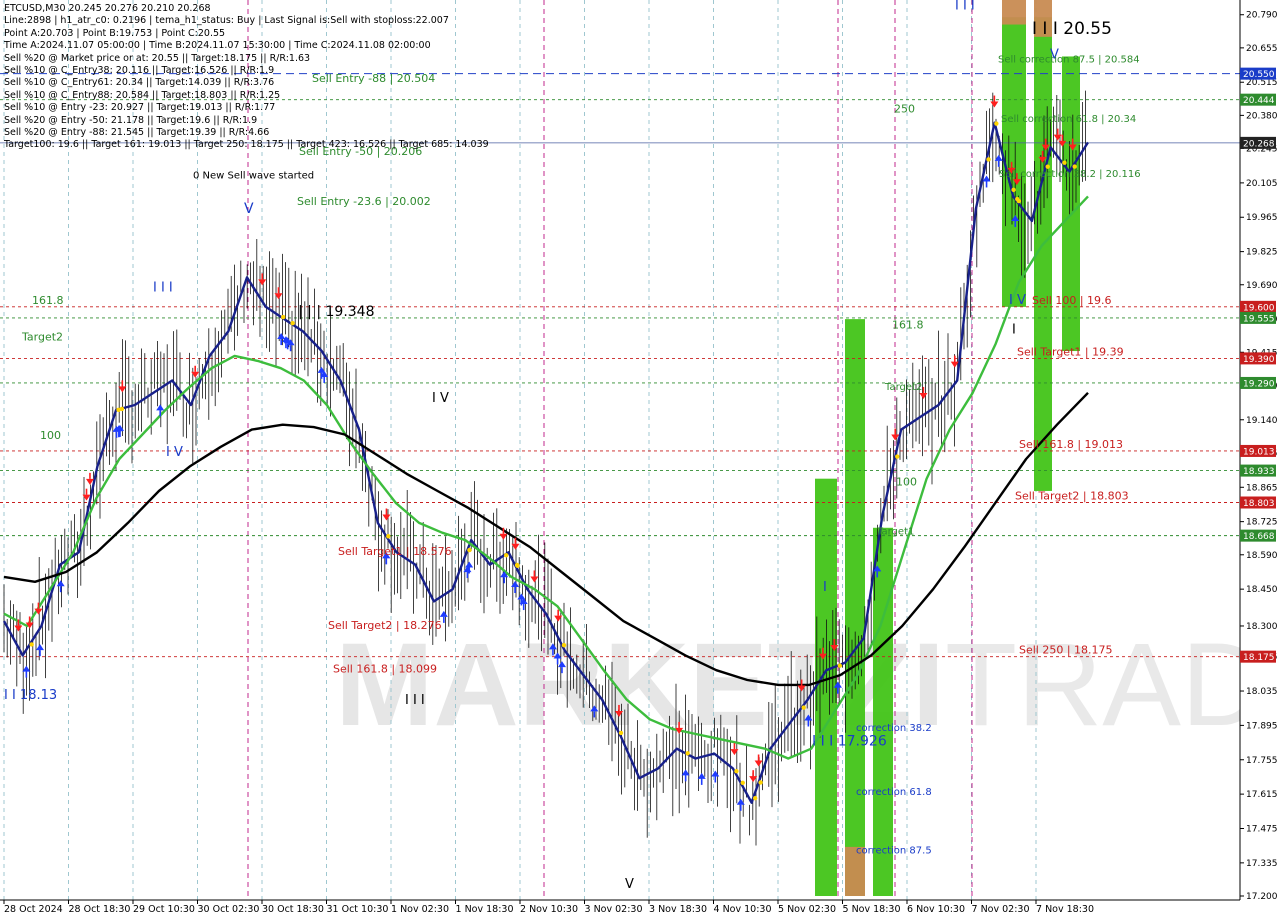 This screenshot has height=920, width=1280. Describe the element at coordinates (872, 909) in the screenshot. I see `time-tick-label: 5 Nov 18:30` at that location.